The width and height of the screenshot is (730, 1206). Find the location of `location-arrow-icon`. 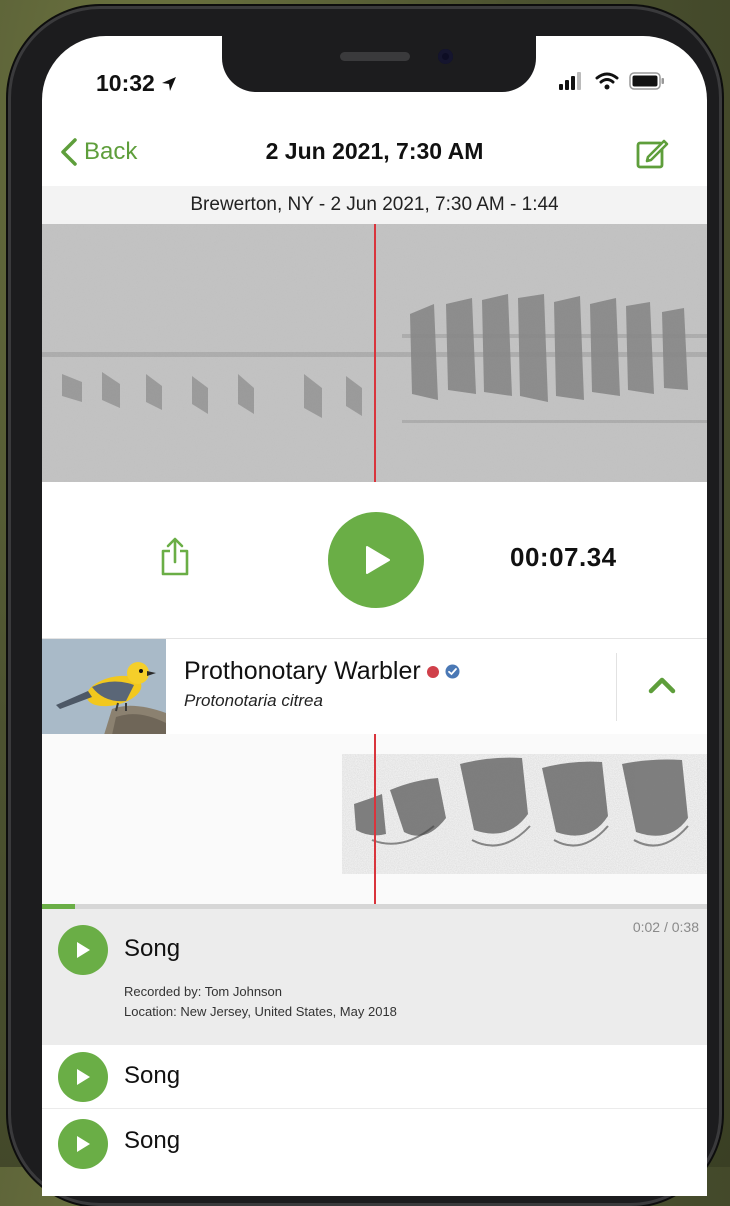

location-arrow-icon is located at coordinates (168, 83).